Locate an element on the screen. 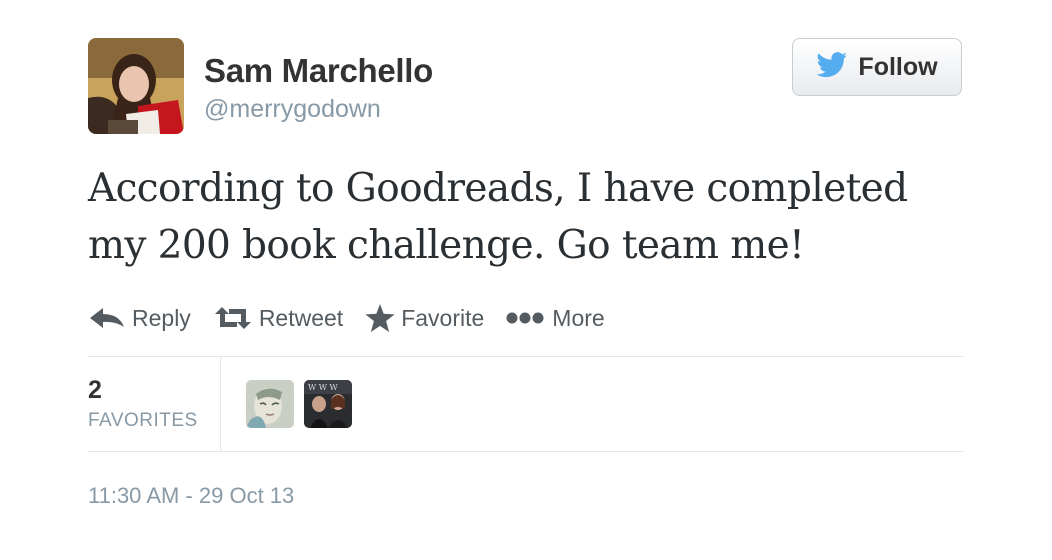 The image size is (1052, 560). more-label: More is located at coordinates (578, 317).